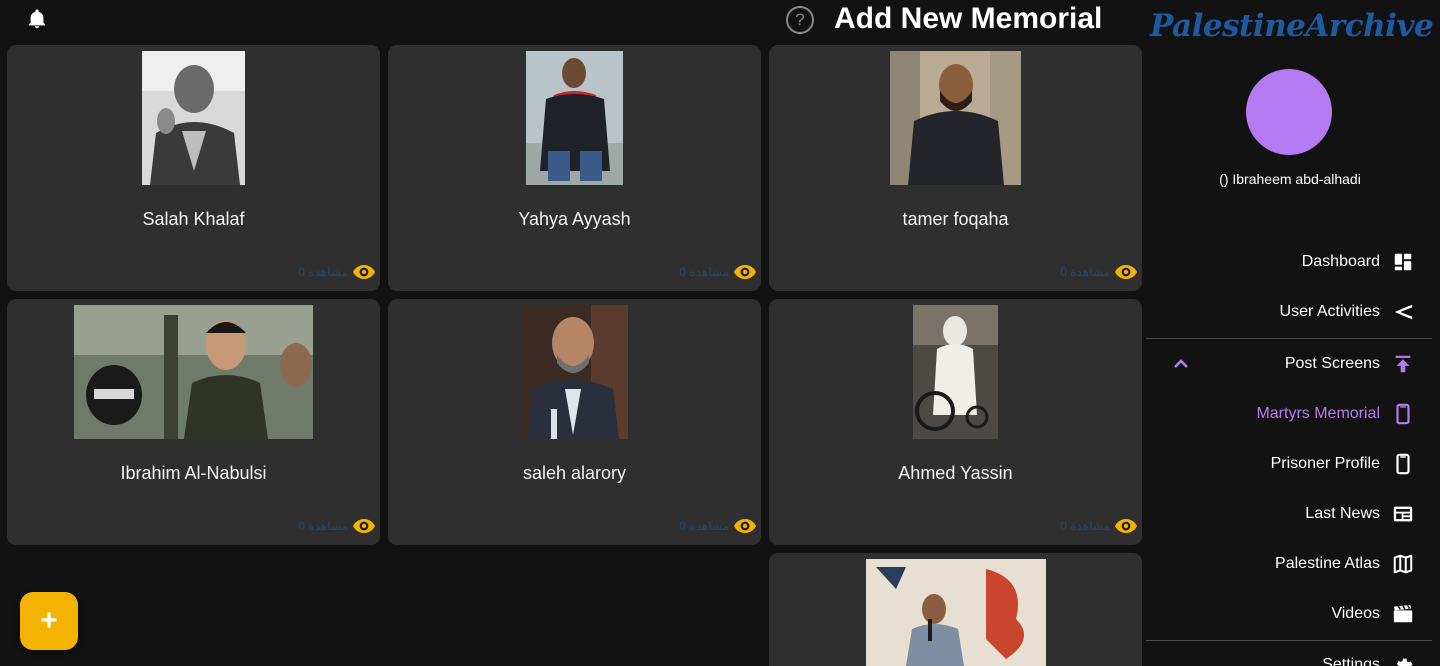 The image size is (1440, 666). What do you see at coordinates (1181, 363) in the screenshot?
I see `chevron-up-icon` at bounding box center [1181, 363].